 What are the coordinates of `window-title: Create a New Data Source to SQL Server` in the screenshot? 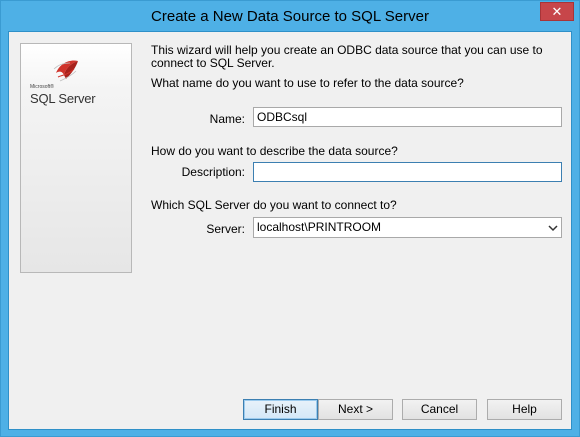 It's located at (290, 16).